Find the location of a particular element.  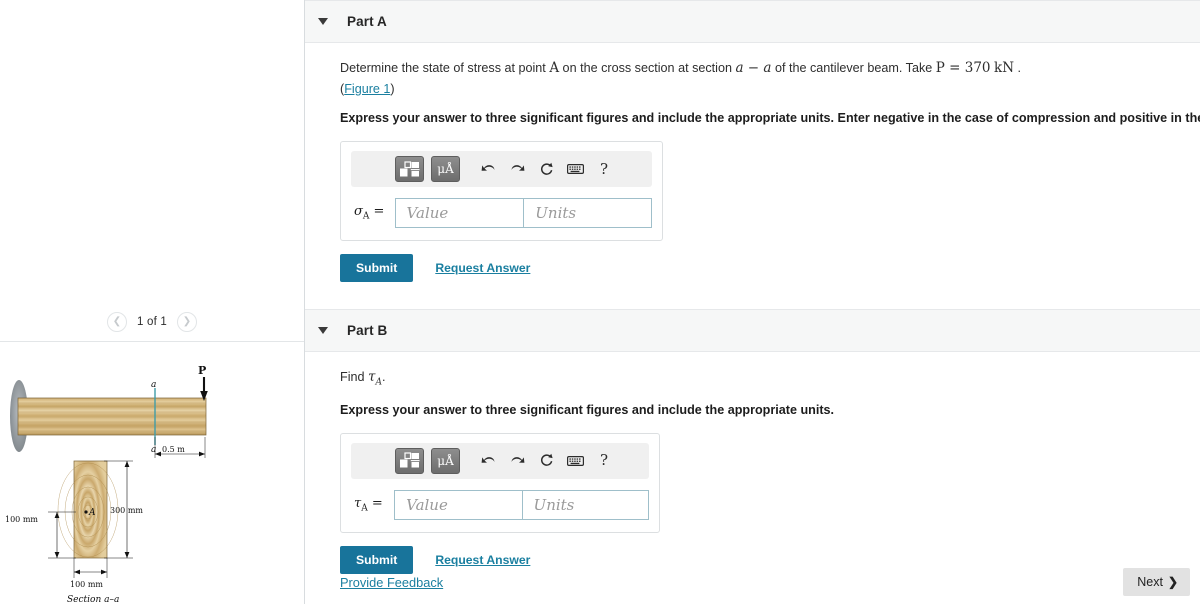

part-a-value-input: Value is located at coordinates (459, 213).